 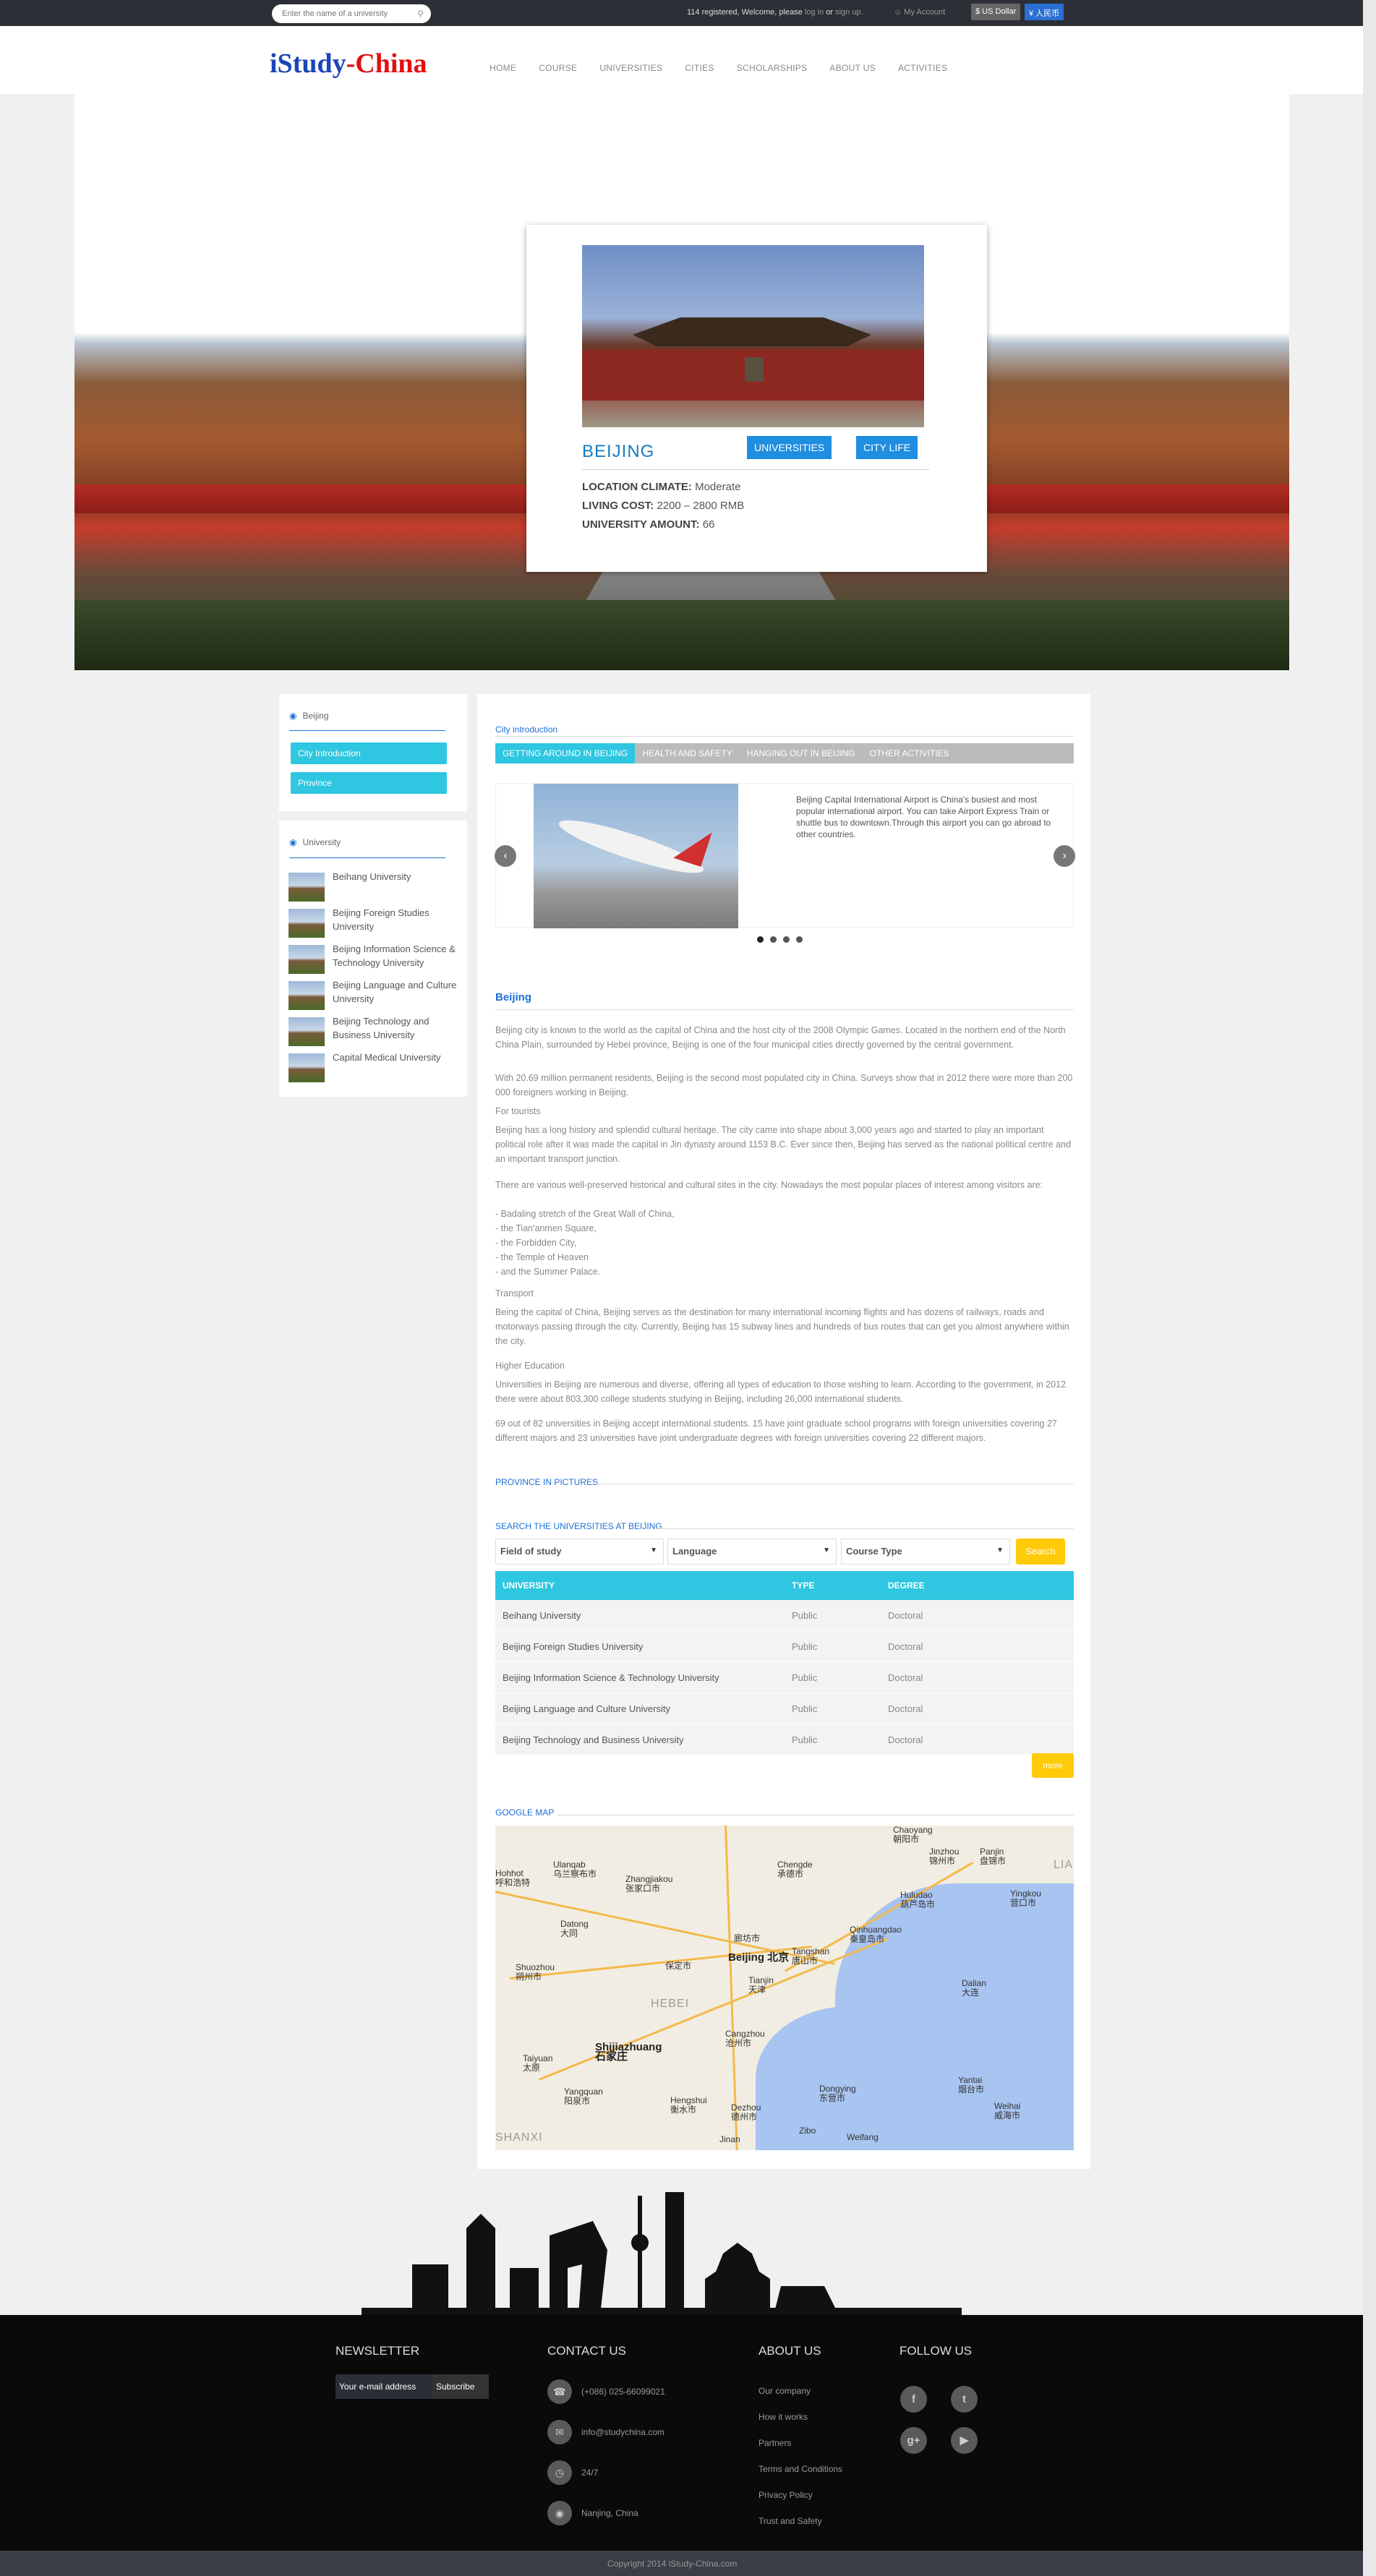 I want to click on dropdown-caret-icon: ▼, so click(x=826, y=1550).